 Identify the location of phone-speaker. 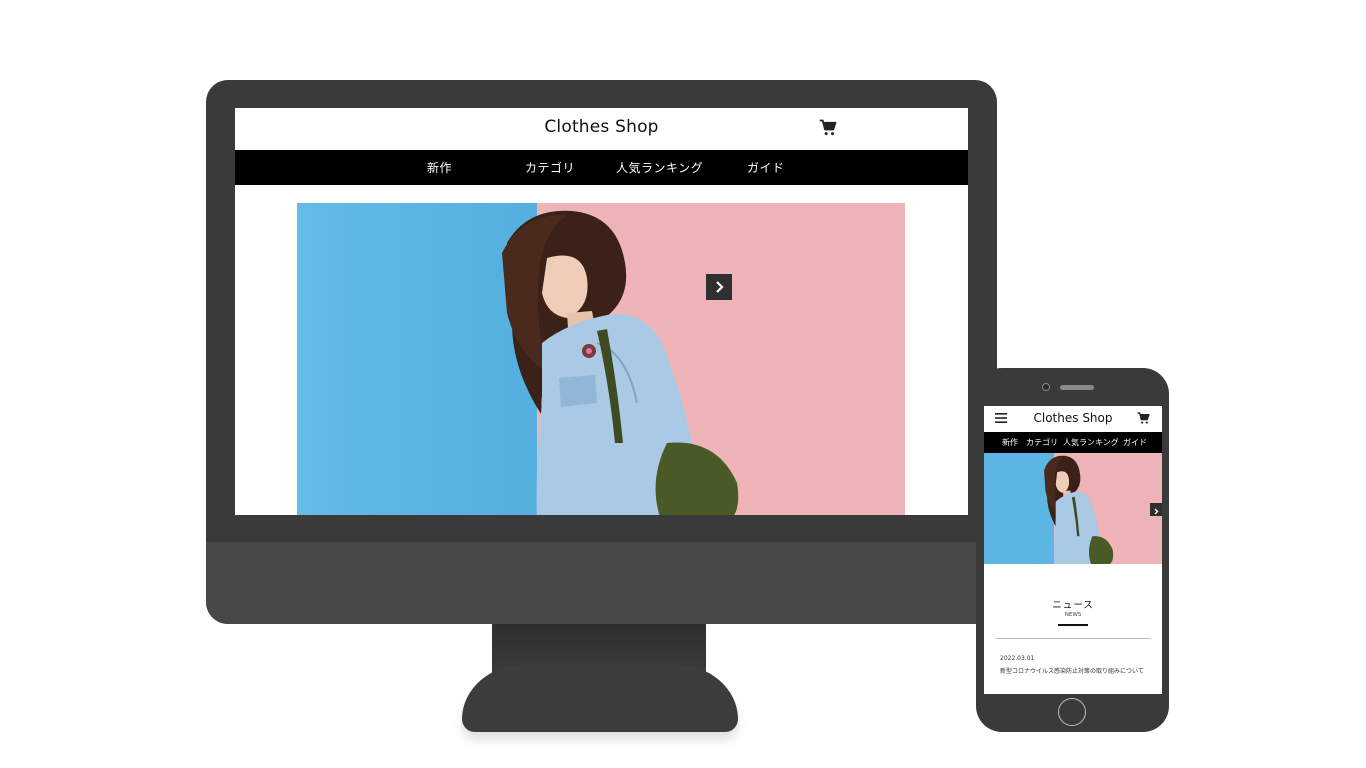
(1077, 387).